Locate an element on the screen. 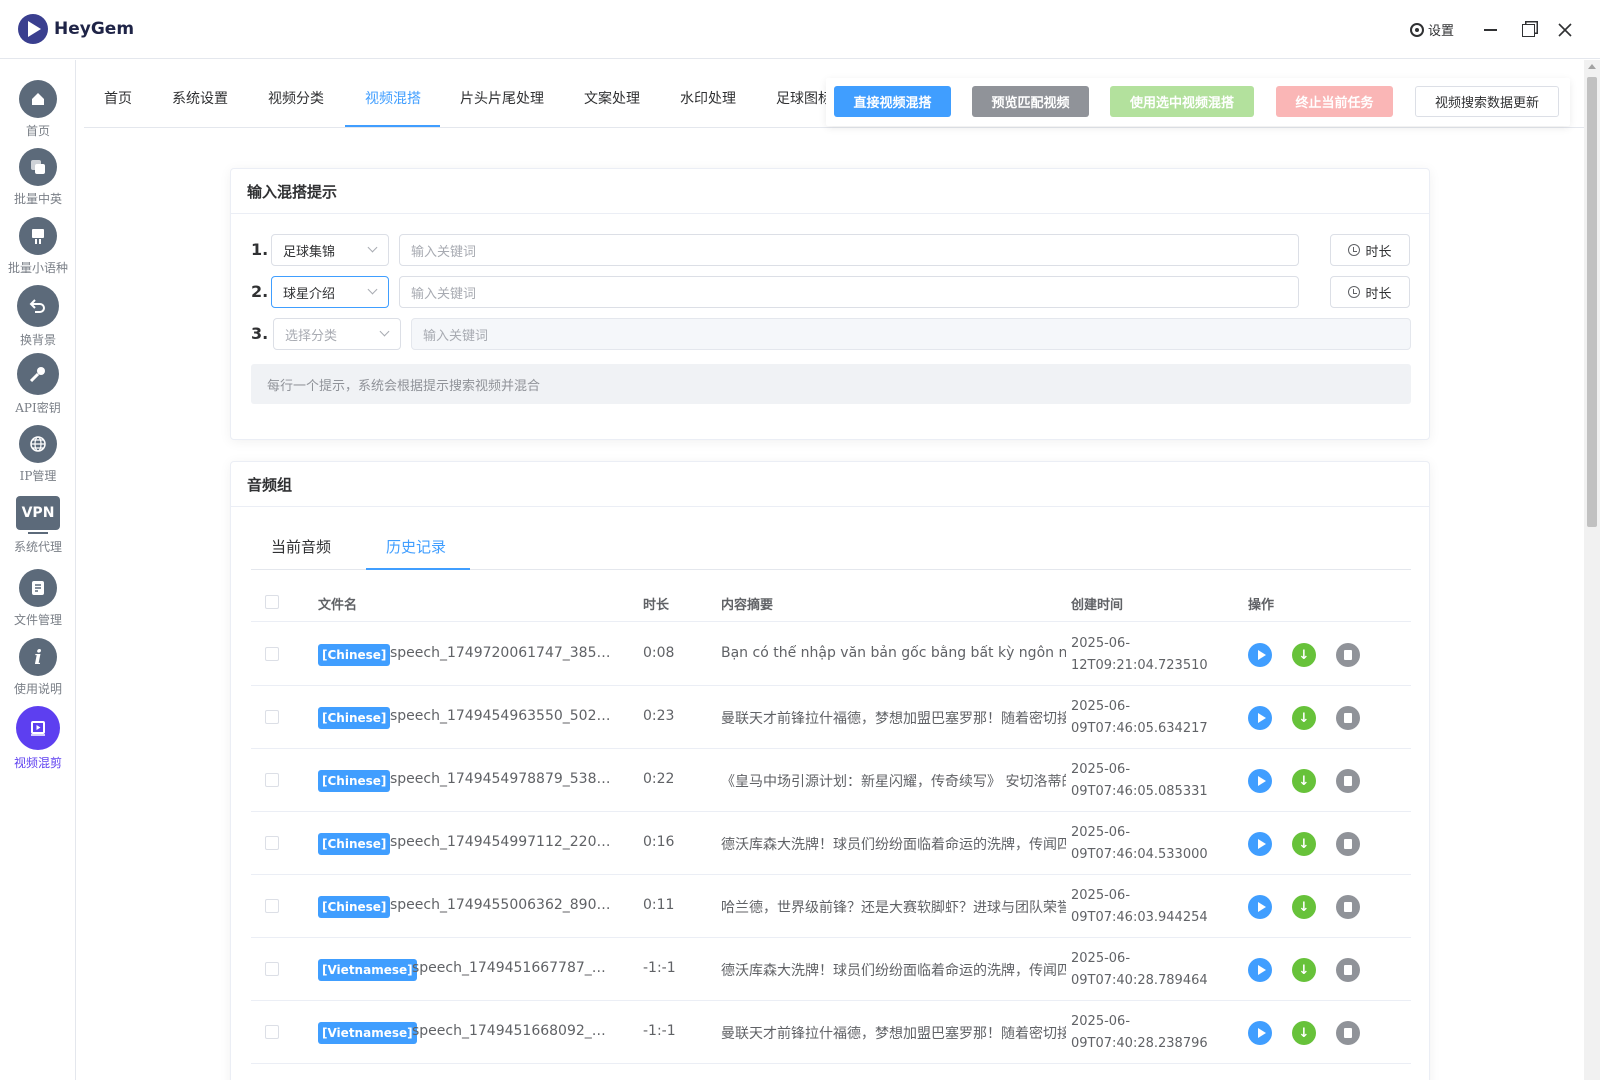 The height and width of the screenshot is (1080, 1600). sidebar-item-video-edit: 视频混剪 is located at coordinates (38, 738).